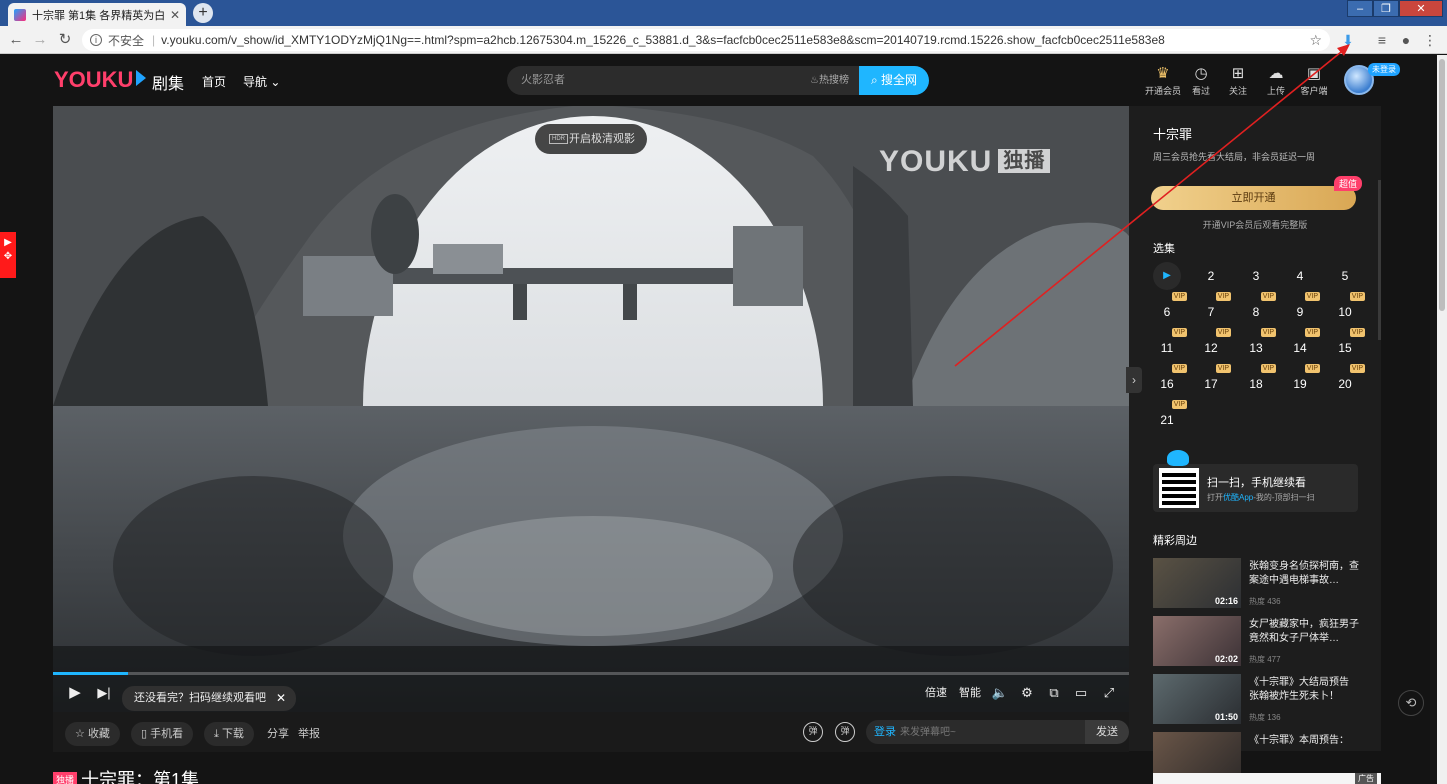  What do you see at coordinates (1300, 276) in the screenshot?
I see `episode-4: 4` at bounding box center [1300, 276].